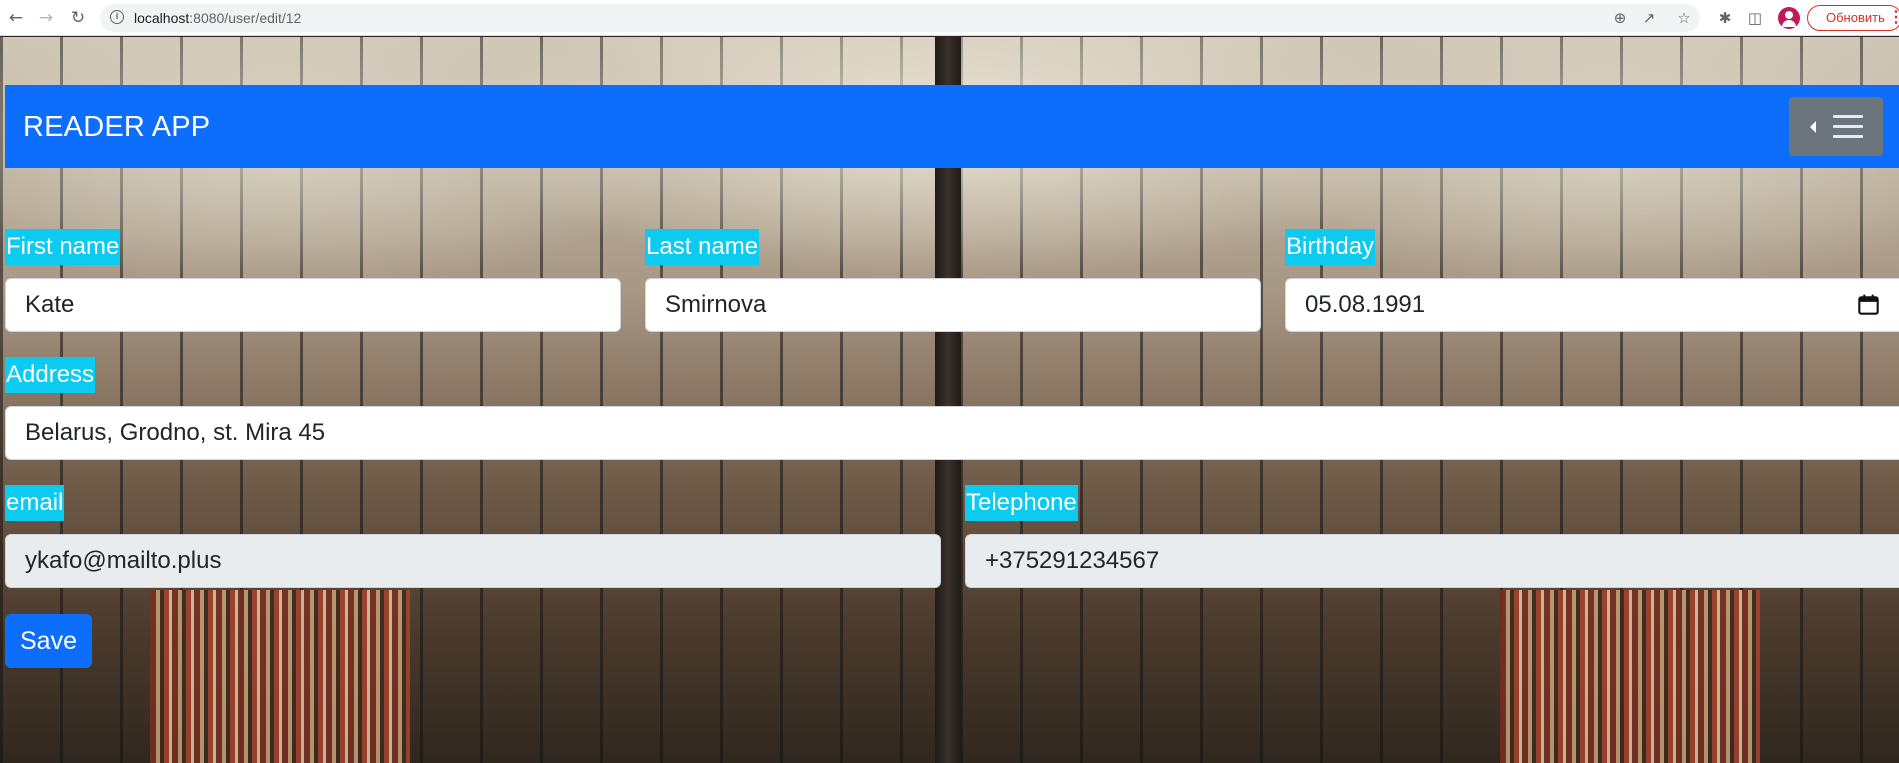 The image size is (1899, 763). I want to click on telephone-label: Telephone, so click(1021, 503).